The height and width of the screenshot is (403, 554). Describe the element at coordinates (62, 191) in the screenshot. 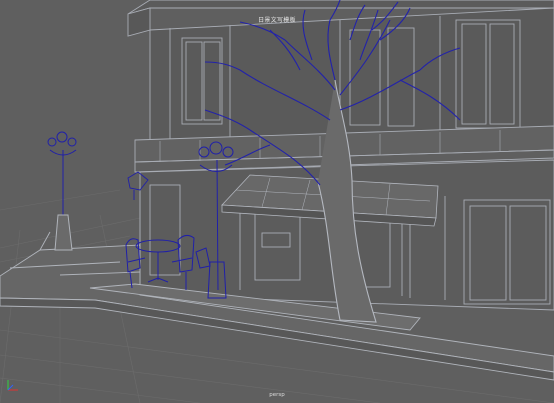

I see `street-lamp-left` at that location.